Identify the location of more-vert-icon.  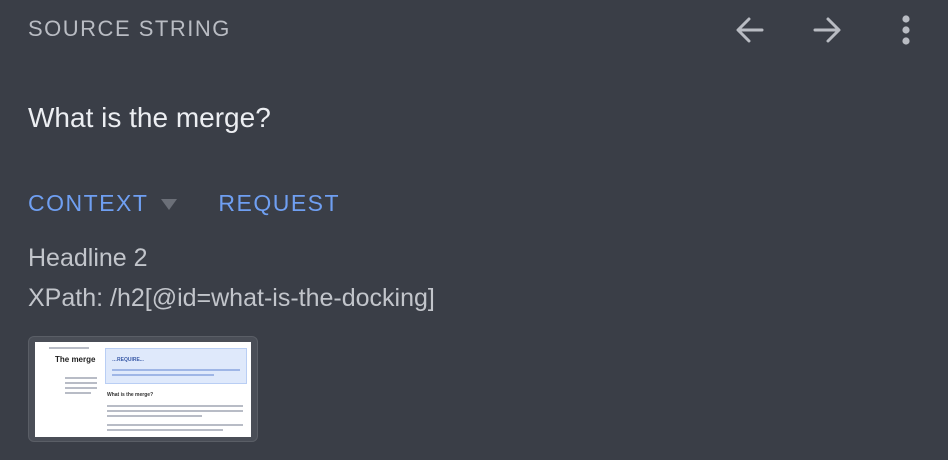
(906, 30).